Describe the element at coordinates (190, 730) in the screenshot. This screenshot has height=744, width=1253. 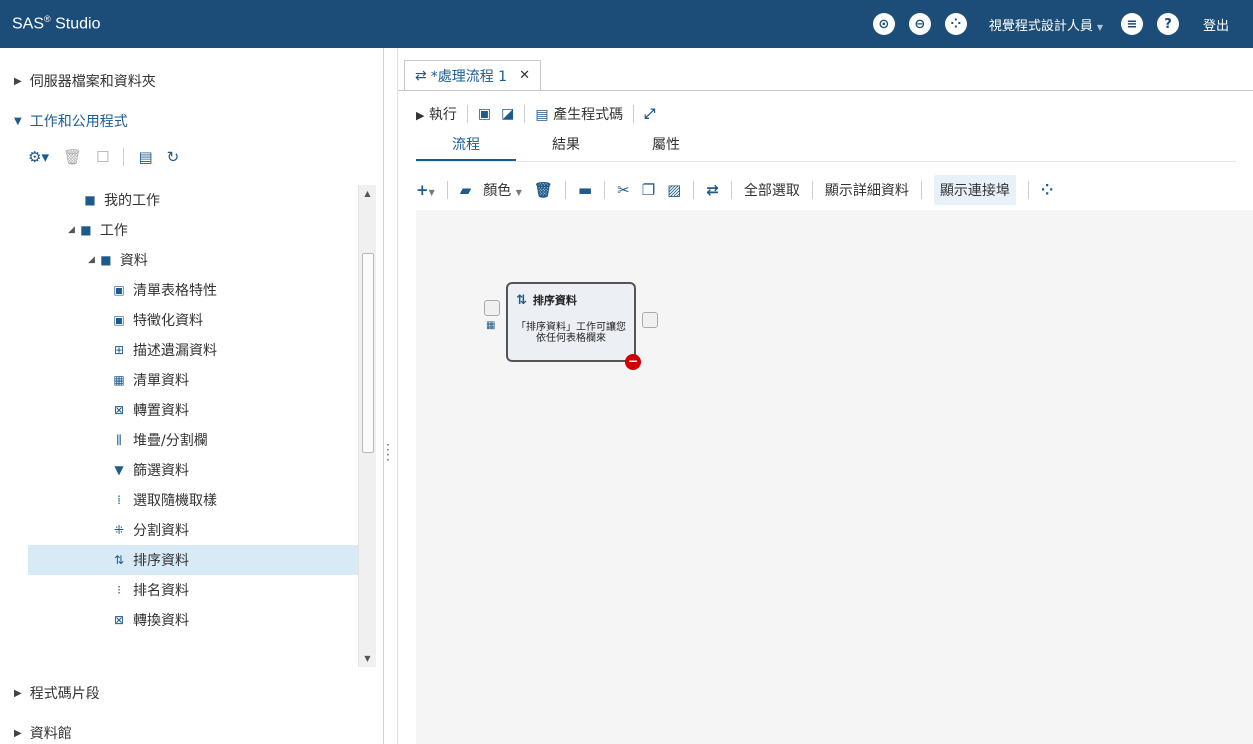
I see `section-libraries: ▶ 資料館` at that location.